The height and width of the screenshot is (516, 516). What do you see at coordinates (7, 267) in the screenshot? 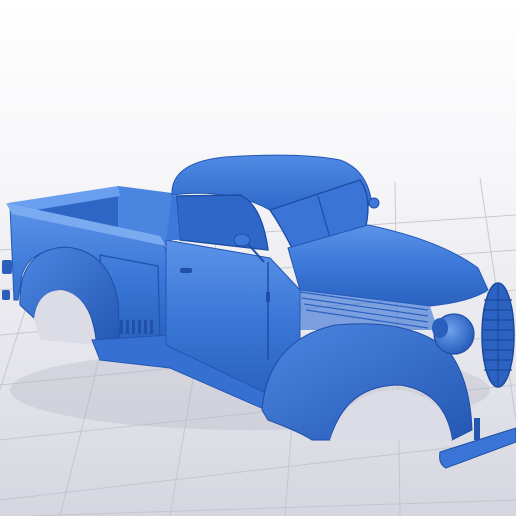
I see `rear-marker` at bounding box center [7, 267].